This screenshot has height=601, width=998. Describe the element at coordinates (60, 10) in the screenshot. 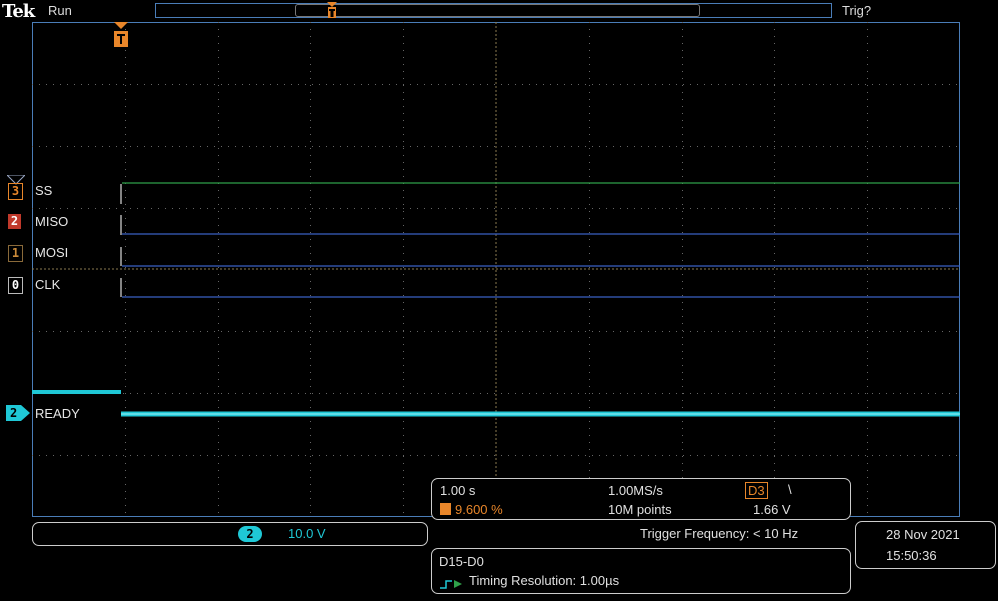

I see `acquisition-state: Run` at that location.